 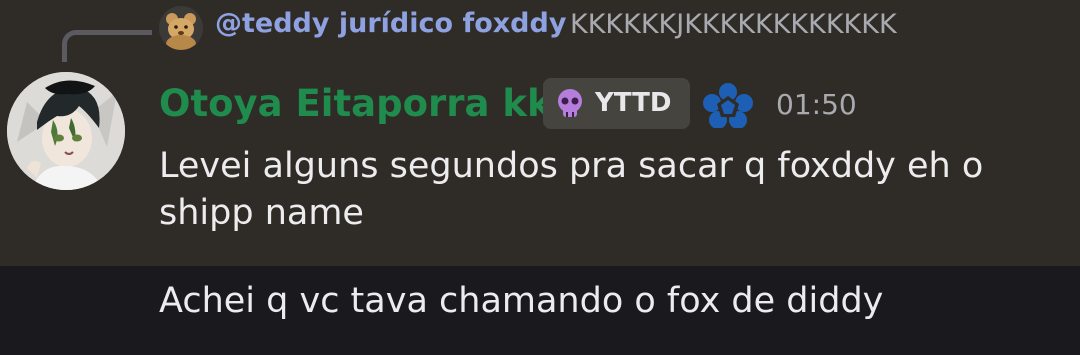 What do you see at coordinates (728, 105) in the screenshot?
I see `blue-flower-icon` at bounding box center [728, 105].